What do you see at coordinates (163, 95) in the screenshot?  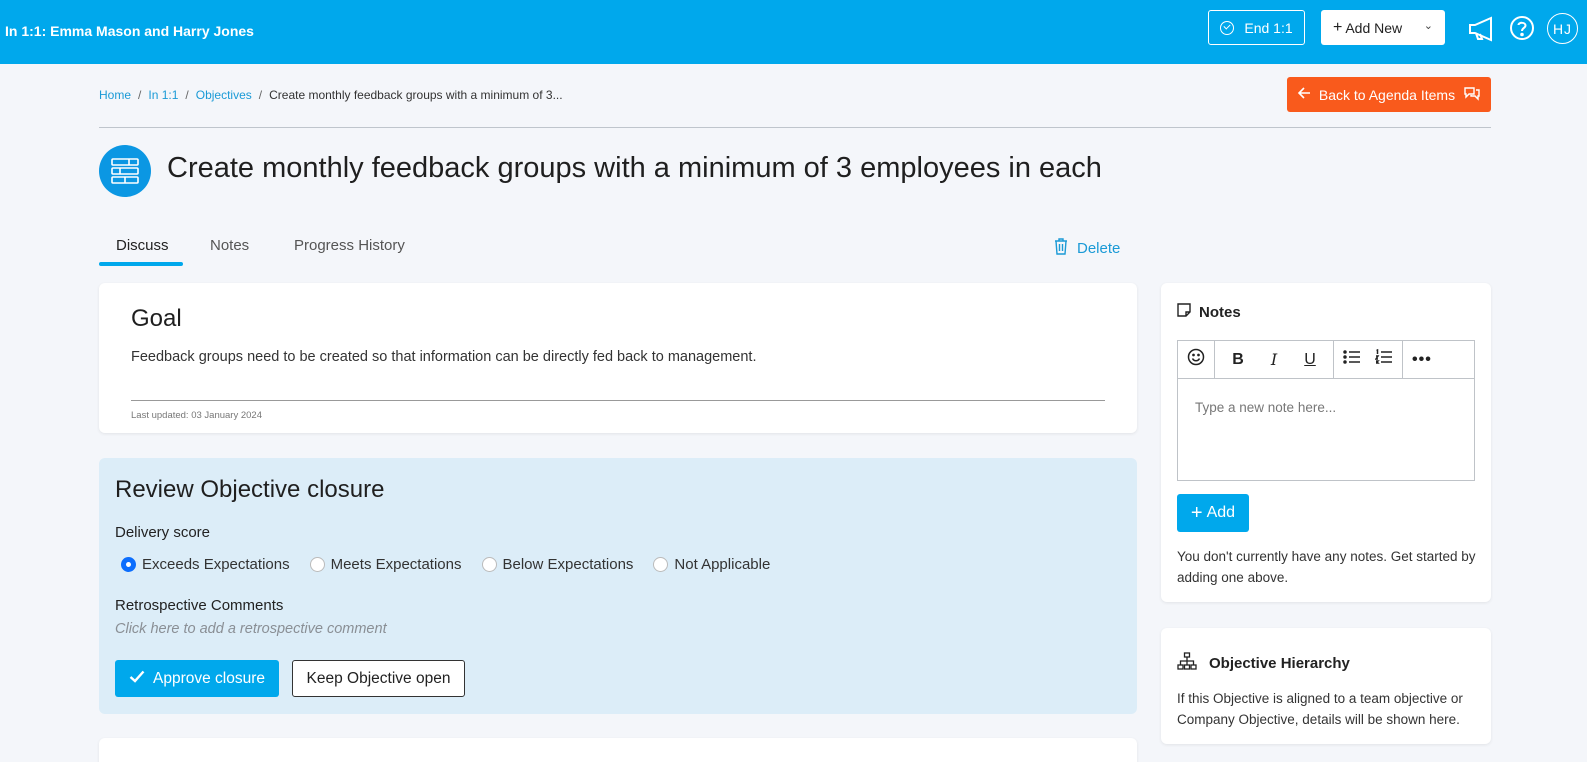 I see `breadcrumb-in-one-on-one: In 1:1` at bounding box center [163, 95].